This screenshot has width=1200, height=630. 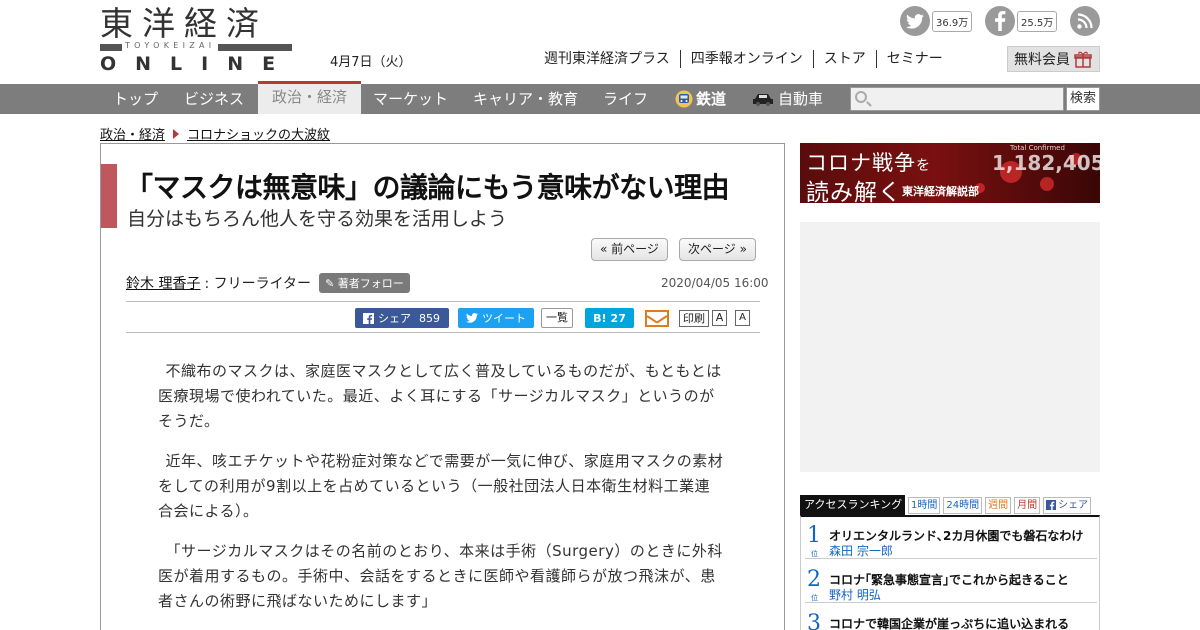 What do you see at coordinates (1083, 99) in the screenshot?
I see `search-button: 検索` at bounding box center [1083, 99].